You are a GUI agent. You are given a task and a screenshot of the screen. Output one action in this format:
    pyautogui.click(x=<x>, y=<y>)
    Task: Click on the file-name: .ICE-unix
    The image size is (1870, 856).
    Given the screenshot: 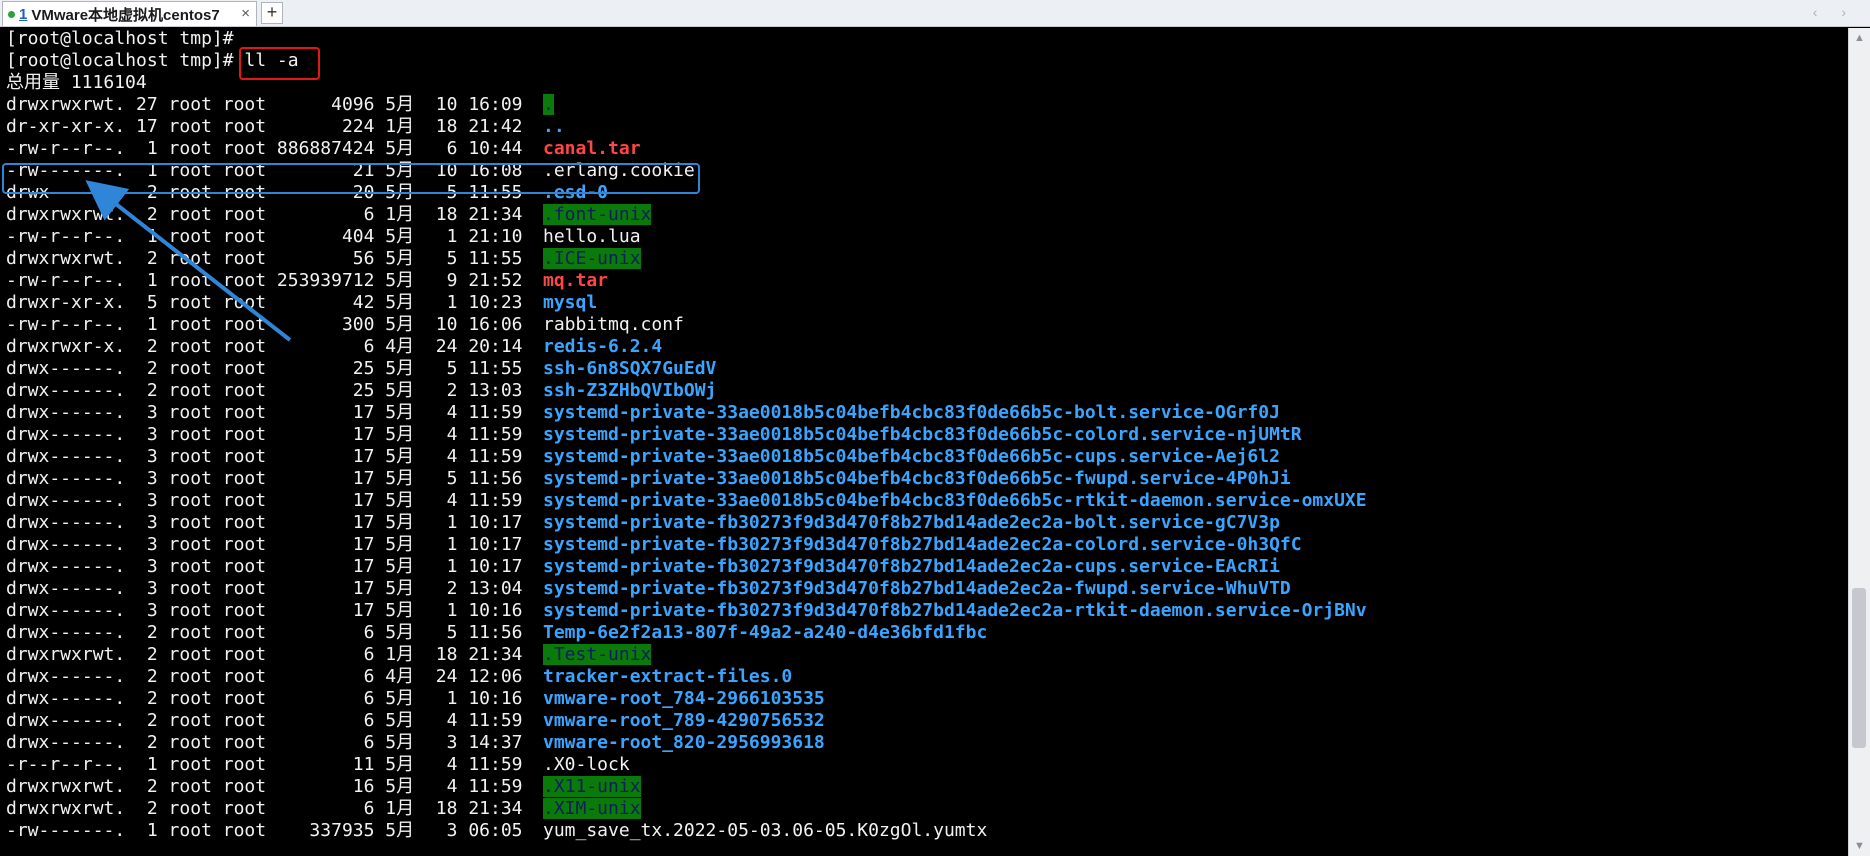 What is the action you would take?
    pyautogui.click(x=592, y=258)
    